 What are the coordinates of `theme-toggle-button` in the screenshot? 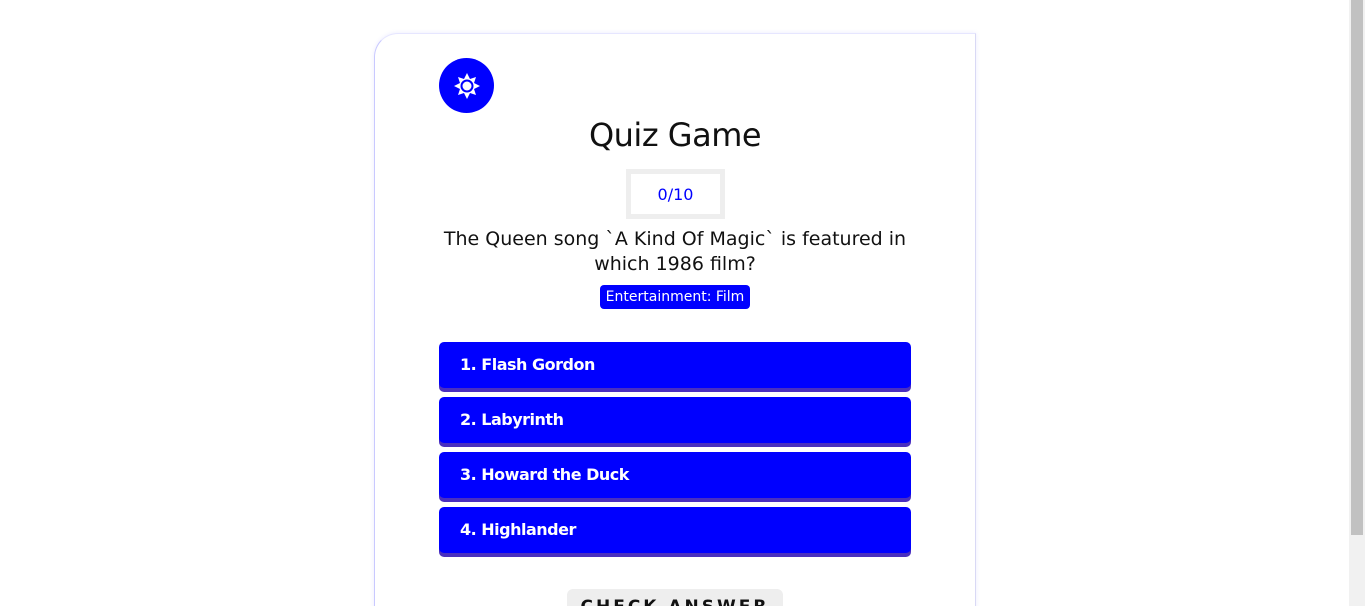 It's located at (466, 85).